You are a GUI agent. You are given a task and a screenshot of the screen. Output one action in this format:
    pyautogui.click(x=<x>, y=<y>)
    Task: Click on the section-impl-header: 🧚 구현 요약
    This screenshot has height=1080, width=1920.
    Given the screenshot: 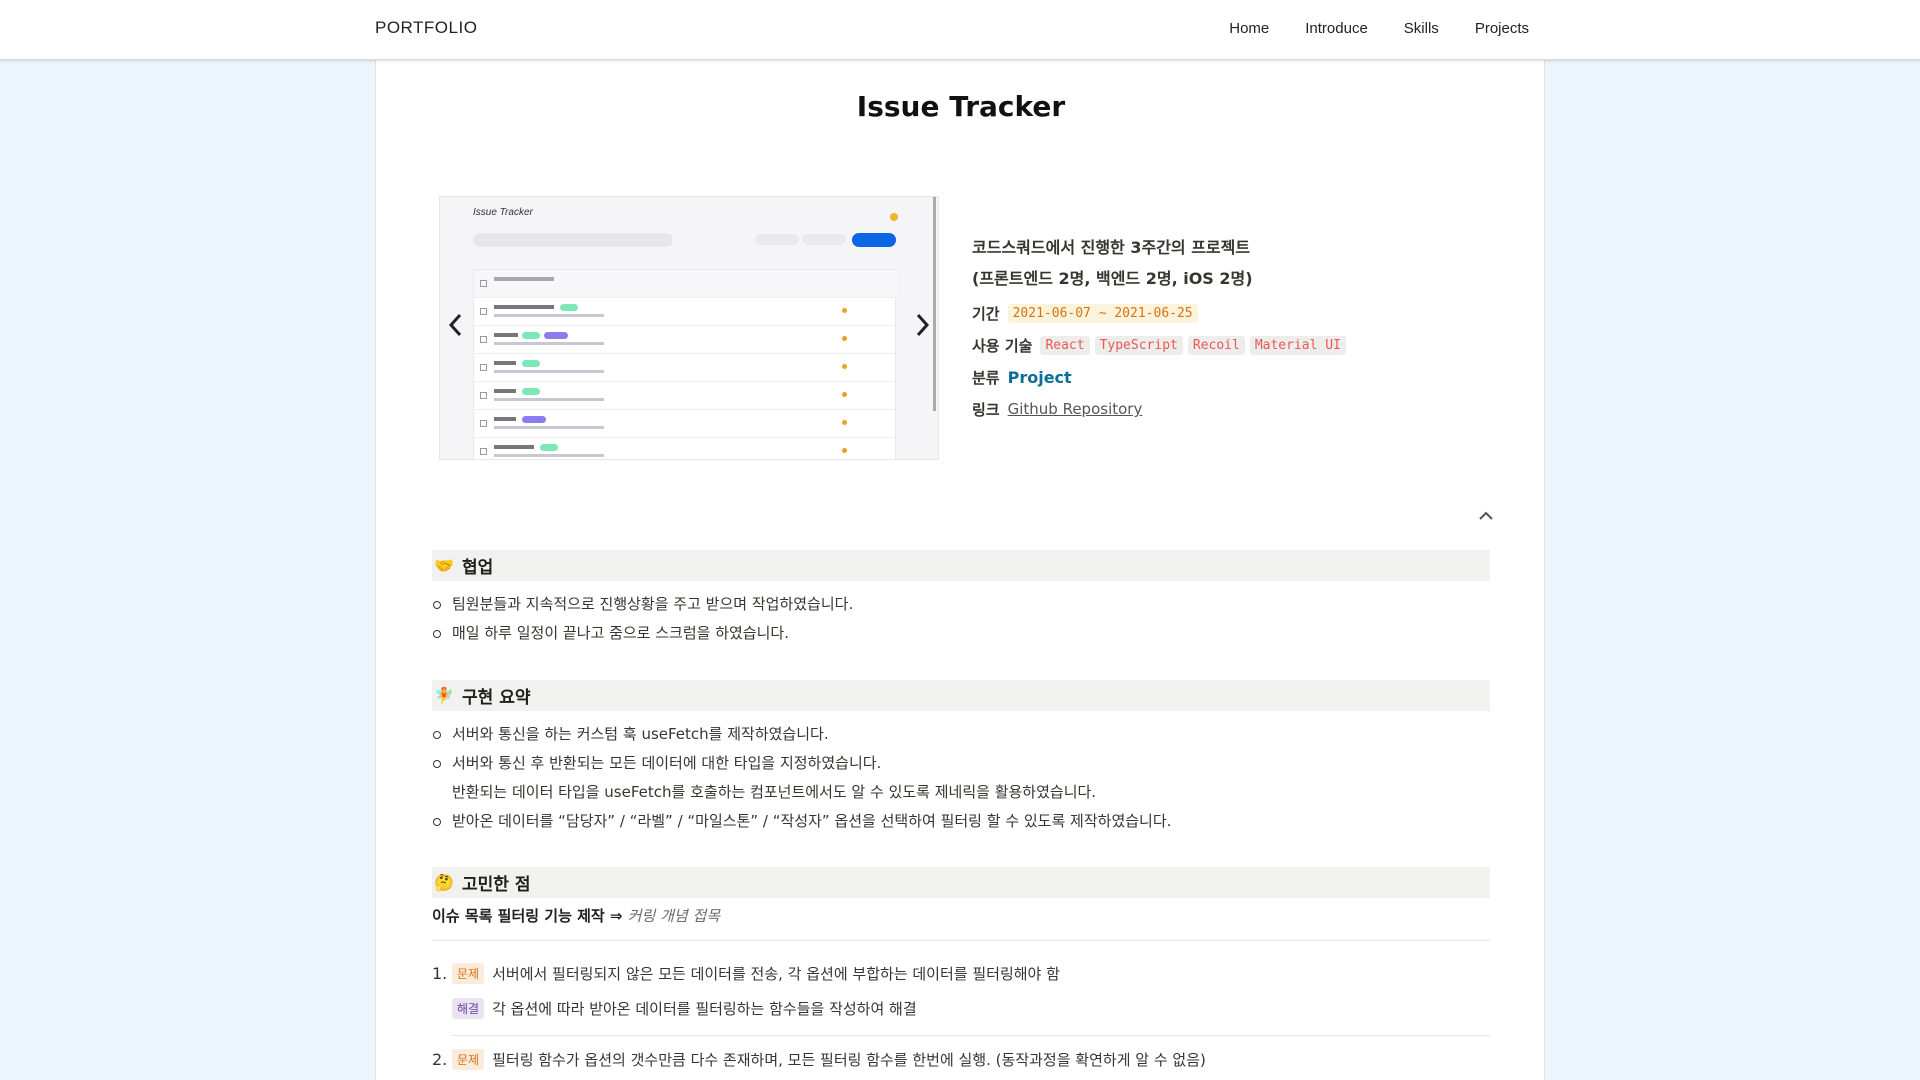 What is the action you would take?
    pyautogui.click(x=961, y=695)
    